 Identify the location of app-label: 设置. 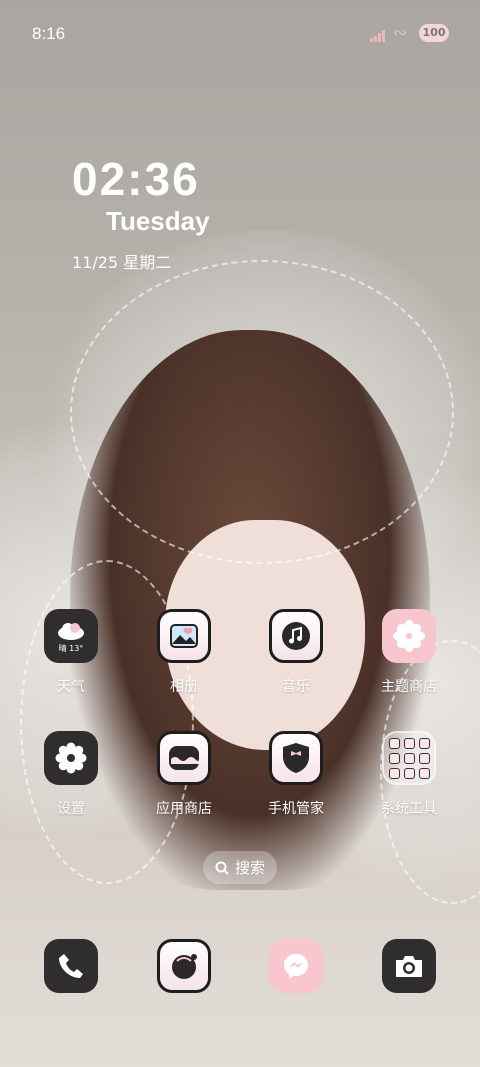
(71, 809).